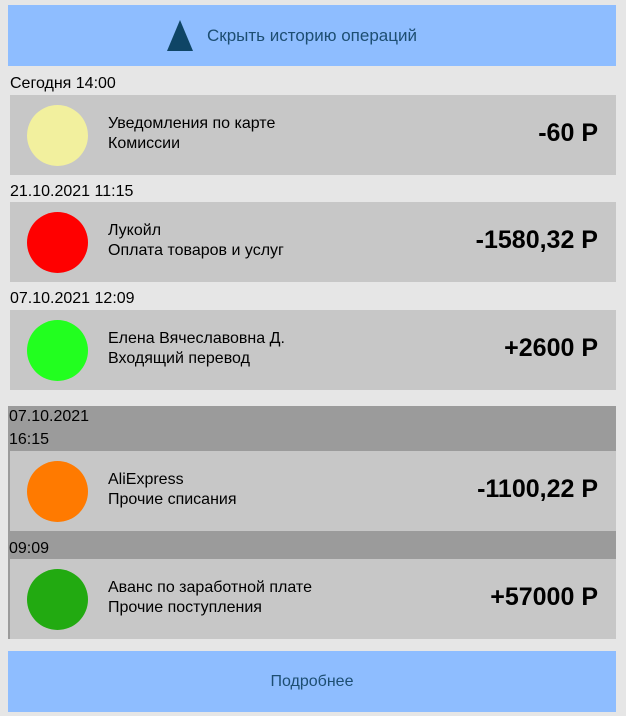  What do you see at coordinates (29, 439) in the screenshot?
I see `operation-time: 16:15` at bounding box center [29, 439].